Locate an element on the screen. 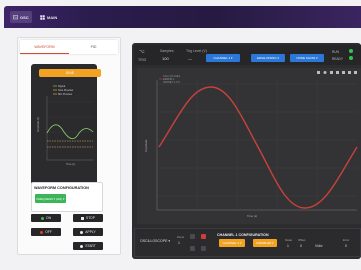 The height and width of the screenshot is (270, 361). trig-level-value: — is located at coordinates (190, 58).